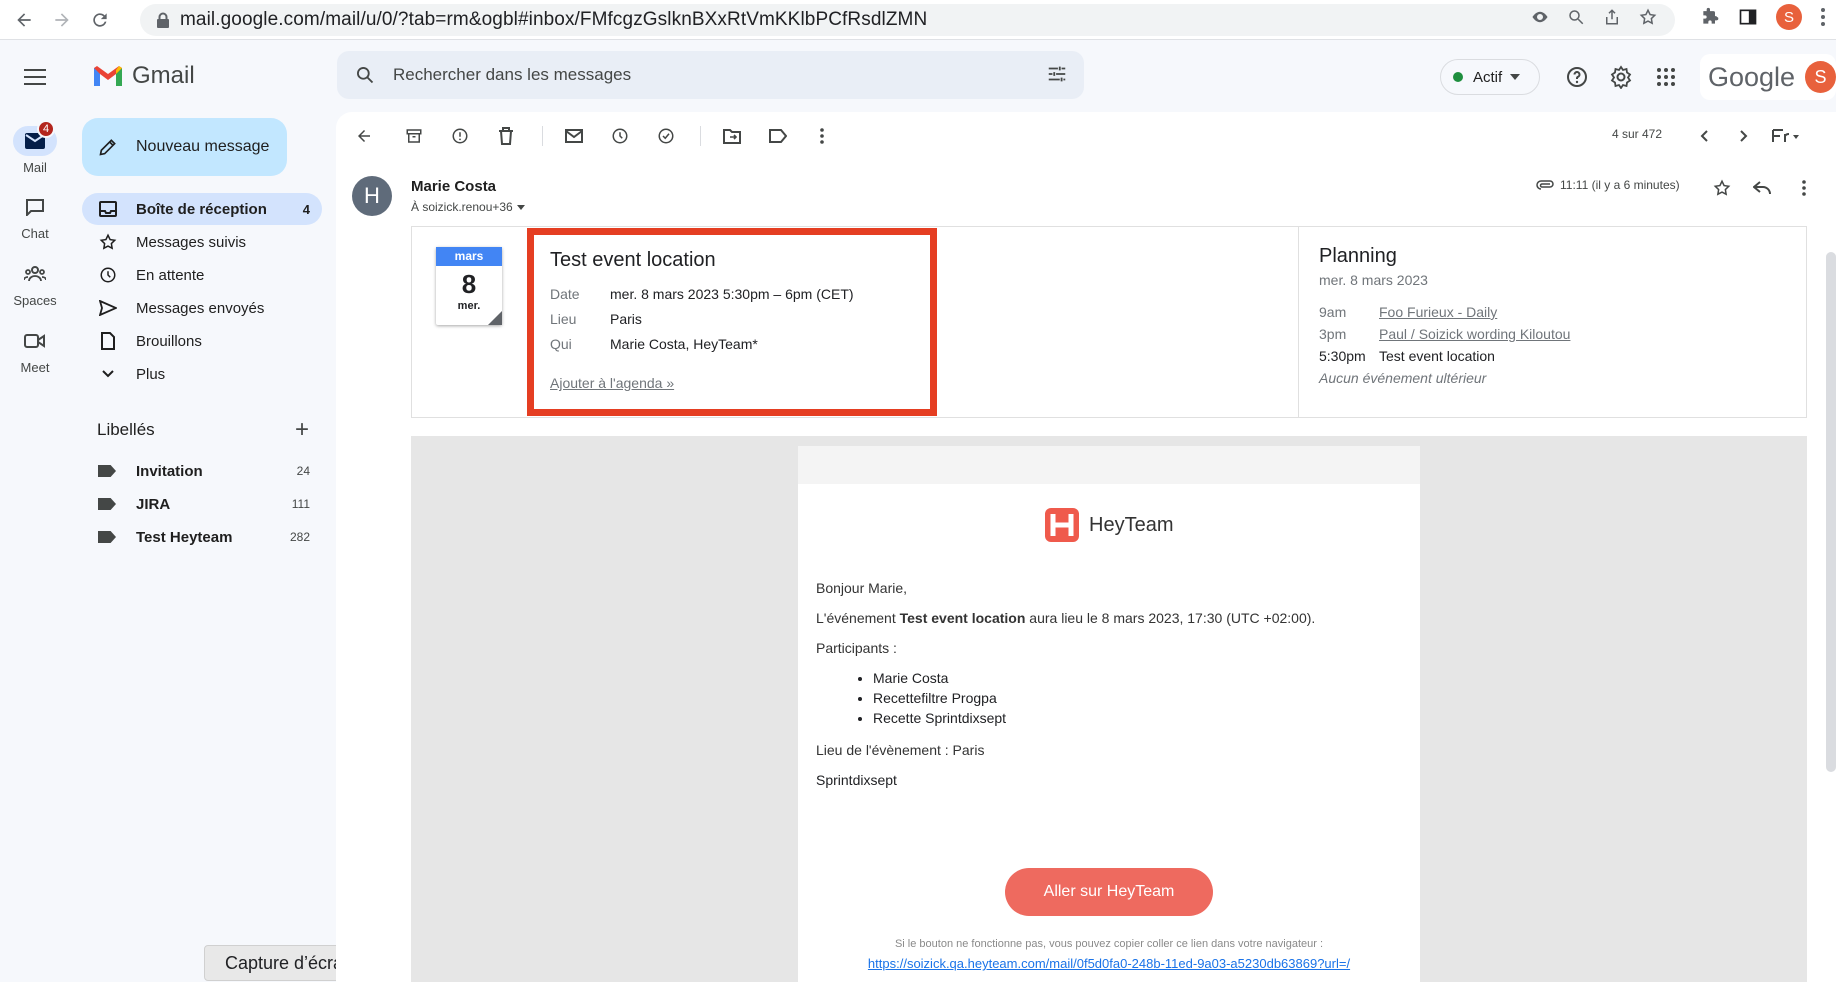 The width and height of the screenshot is (1836, 982). Describe the element at coordinates (1333, 312) in the screenshot. I see `planning-event-time: 9am` at that location.